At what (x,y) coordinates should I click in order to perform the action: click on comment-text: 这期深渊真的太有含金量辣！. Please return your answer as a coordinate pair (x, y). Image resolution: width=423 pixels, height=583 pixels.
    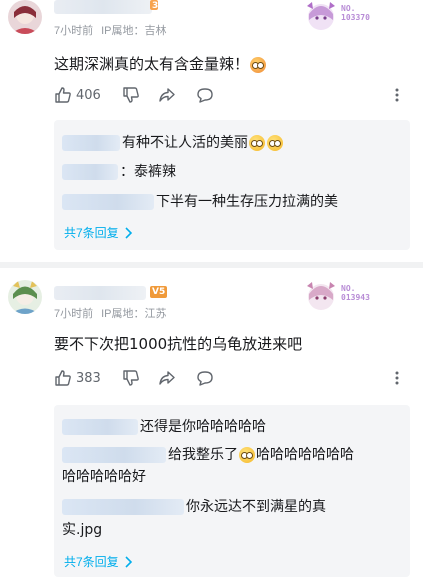
    Looking at the image, I should click on (160, 63).